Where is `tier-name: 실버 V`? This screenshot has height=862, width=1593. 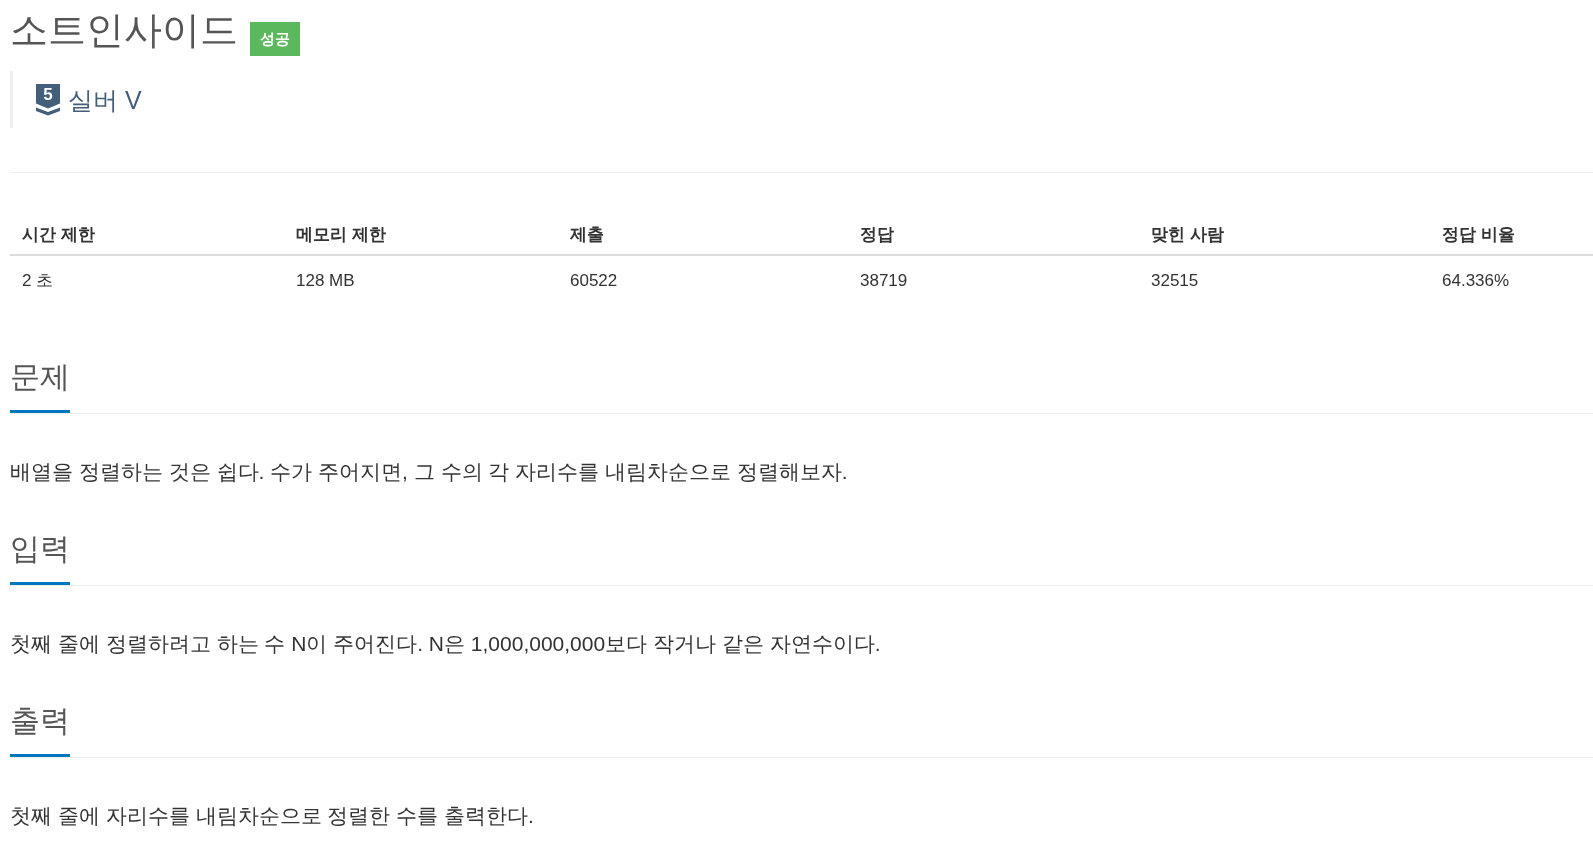 tier-name: 실버 V is located at coordinates (105, 99).